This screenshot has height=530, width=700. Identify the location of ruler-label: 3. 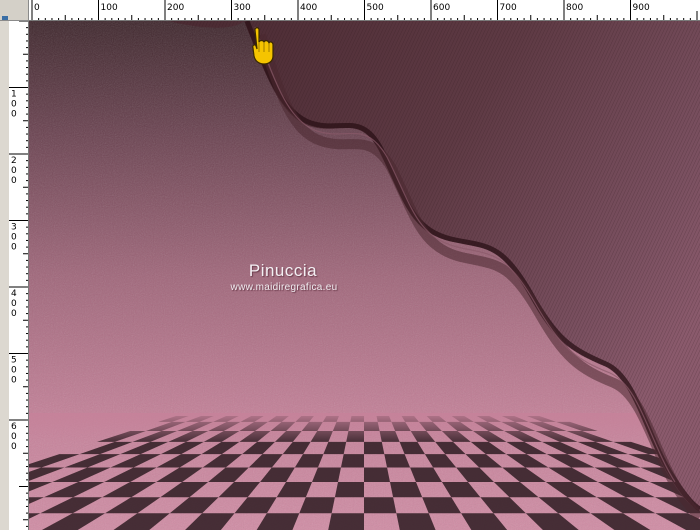
(14, 228).